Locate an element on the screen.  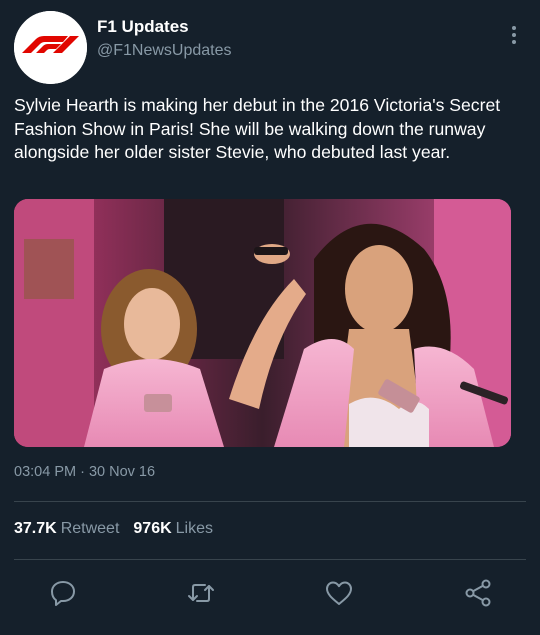
tweet-timestamp: 03:04 PM · 30 Nov 16 is located at coordinates (84, 472).